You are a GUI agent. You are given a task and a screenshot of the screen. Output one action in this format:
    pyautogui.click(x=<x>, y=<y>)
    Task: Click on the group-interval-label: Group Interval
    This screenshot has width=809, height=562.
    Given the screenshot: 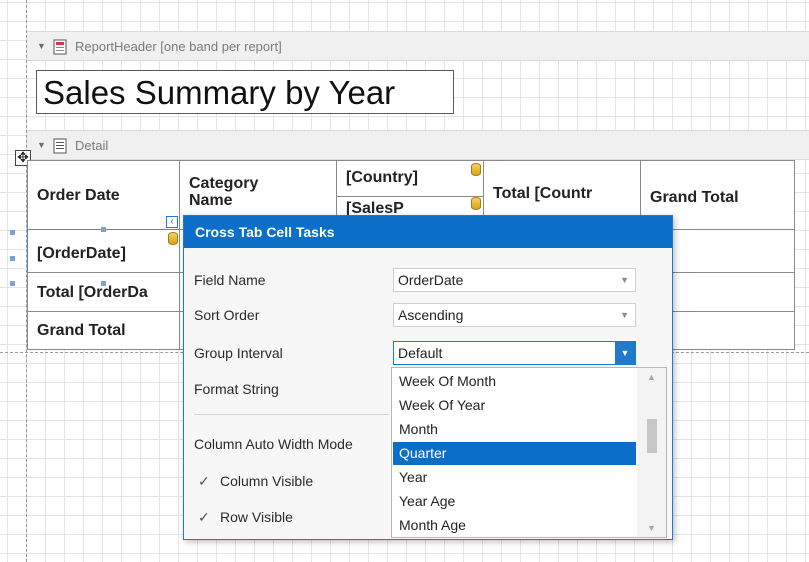 What is the action you would take?
    pyautogui.click(x=238, y=353)
    